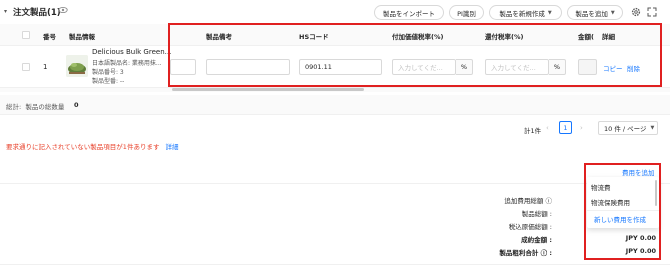  Describe the element at coordinates (35, 107) in the screenshot. I see `summary-label: 総計: 製品の総数量` at that location.